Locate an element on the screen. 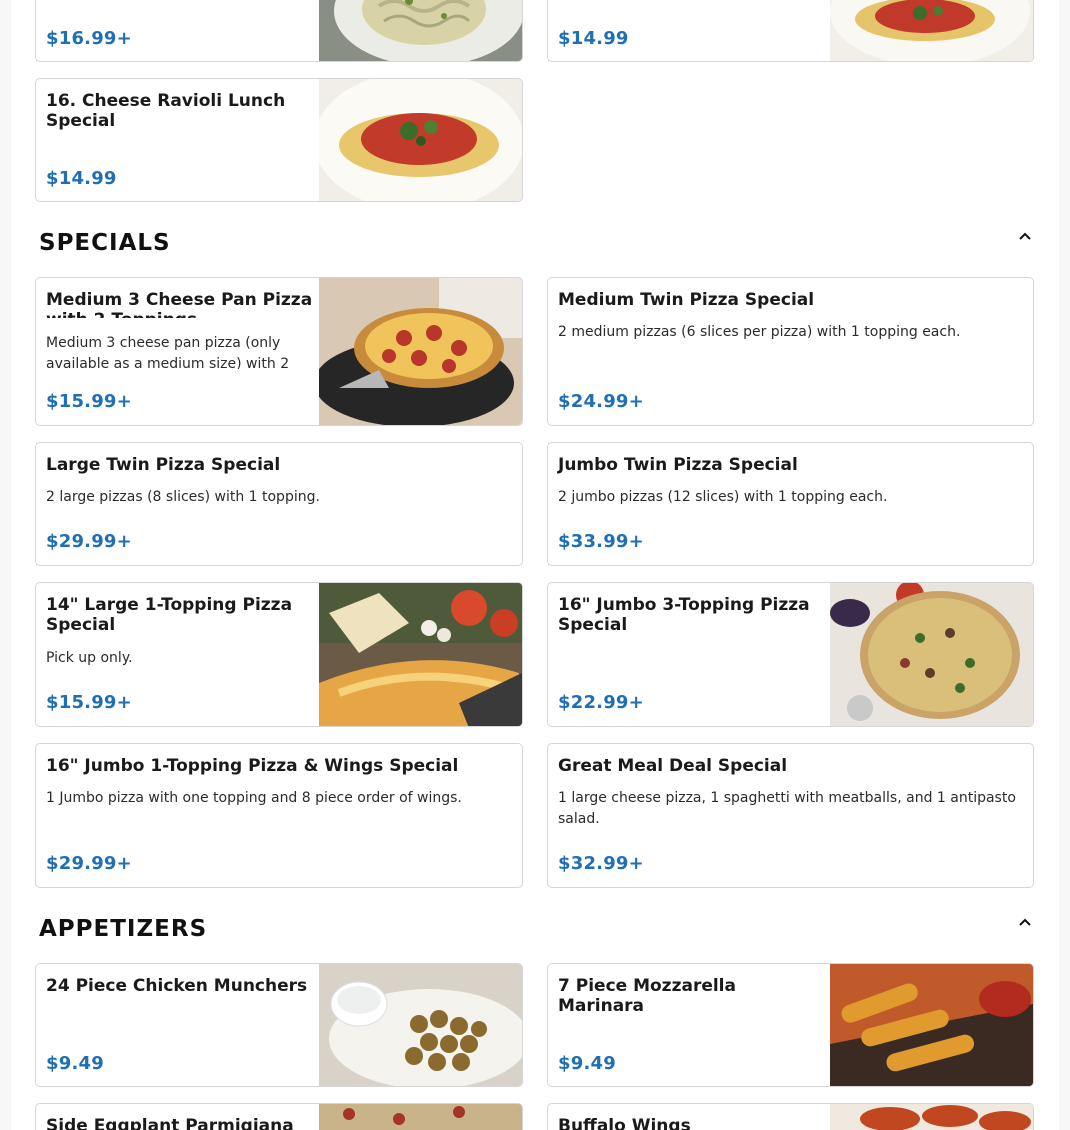 This screenshot has height=1130, width=1070. item-price: $22.99+ is located at coordinates (601, 702).